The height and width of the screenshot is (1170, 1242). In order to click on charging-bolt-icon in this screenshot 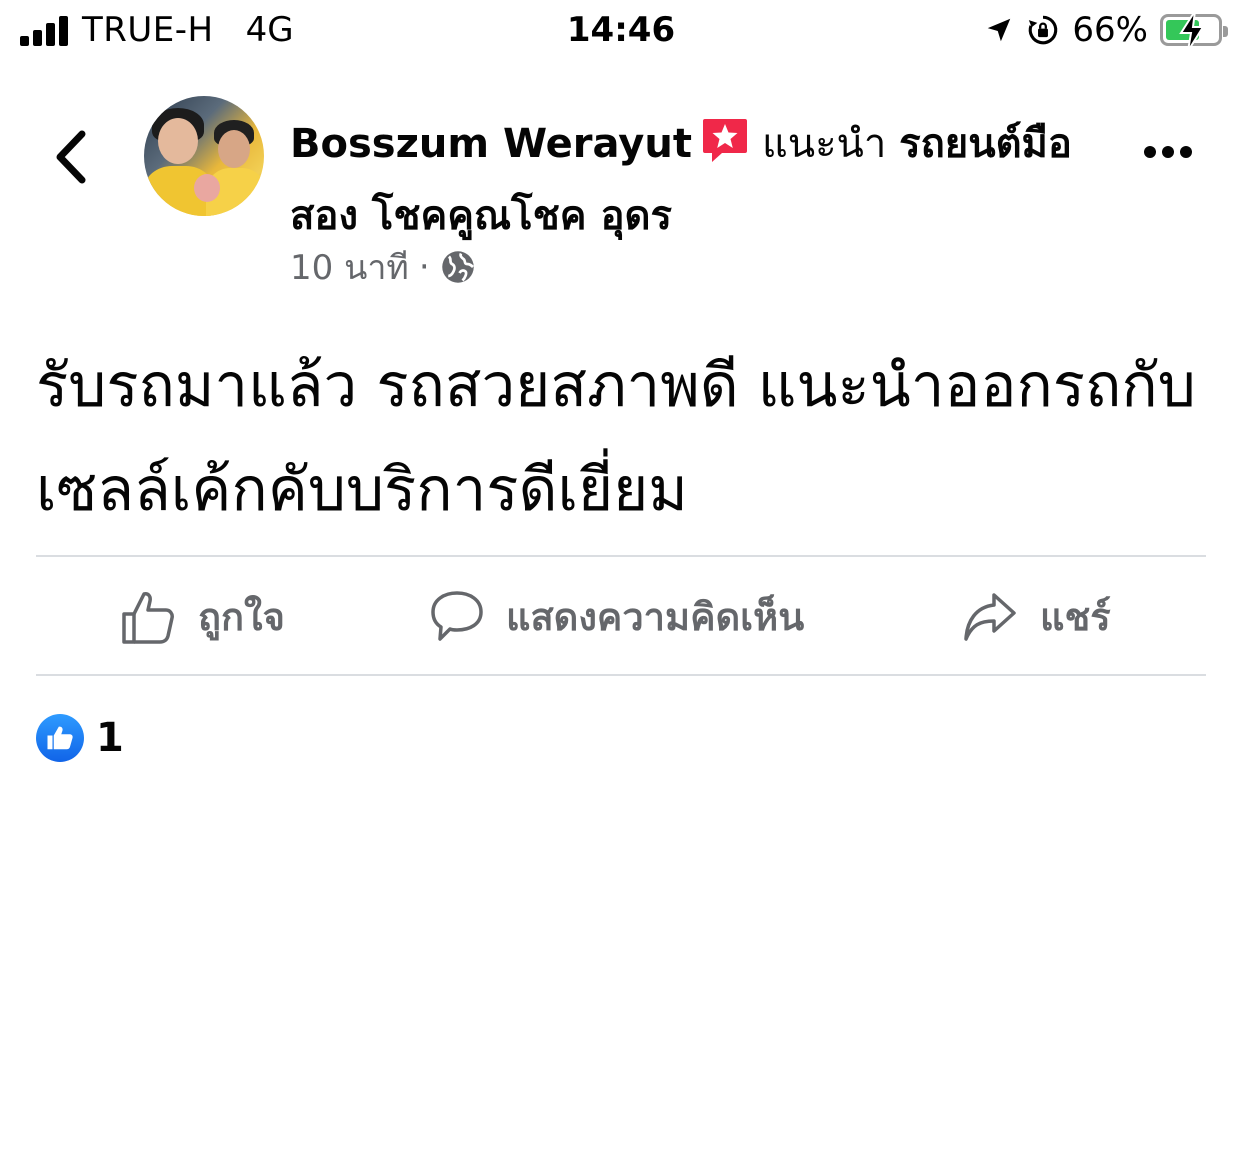, I will do `click(1192, 31)`.